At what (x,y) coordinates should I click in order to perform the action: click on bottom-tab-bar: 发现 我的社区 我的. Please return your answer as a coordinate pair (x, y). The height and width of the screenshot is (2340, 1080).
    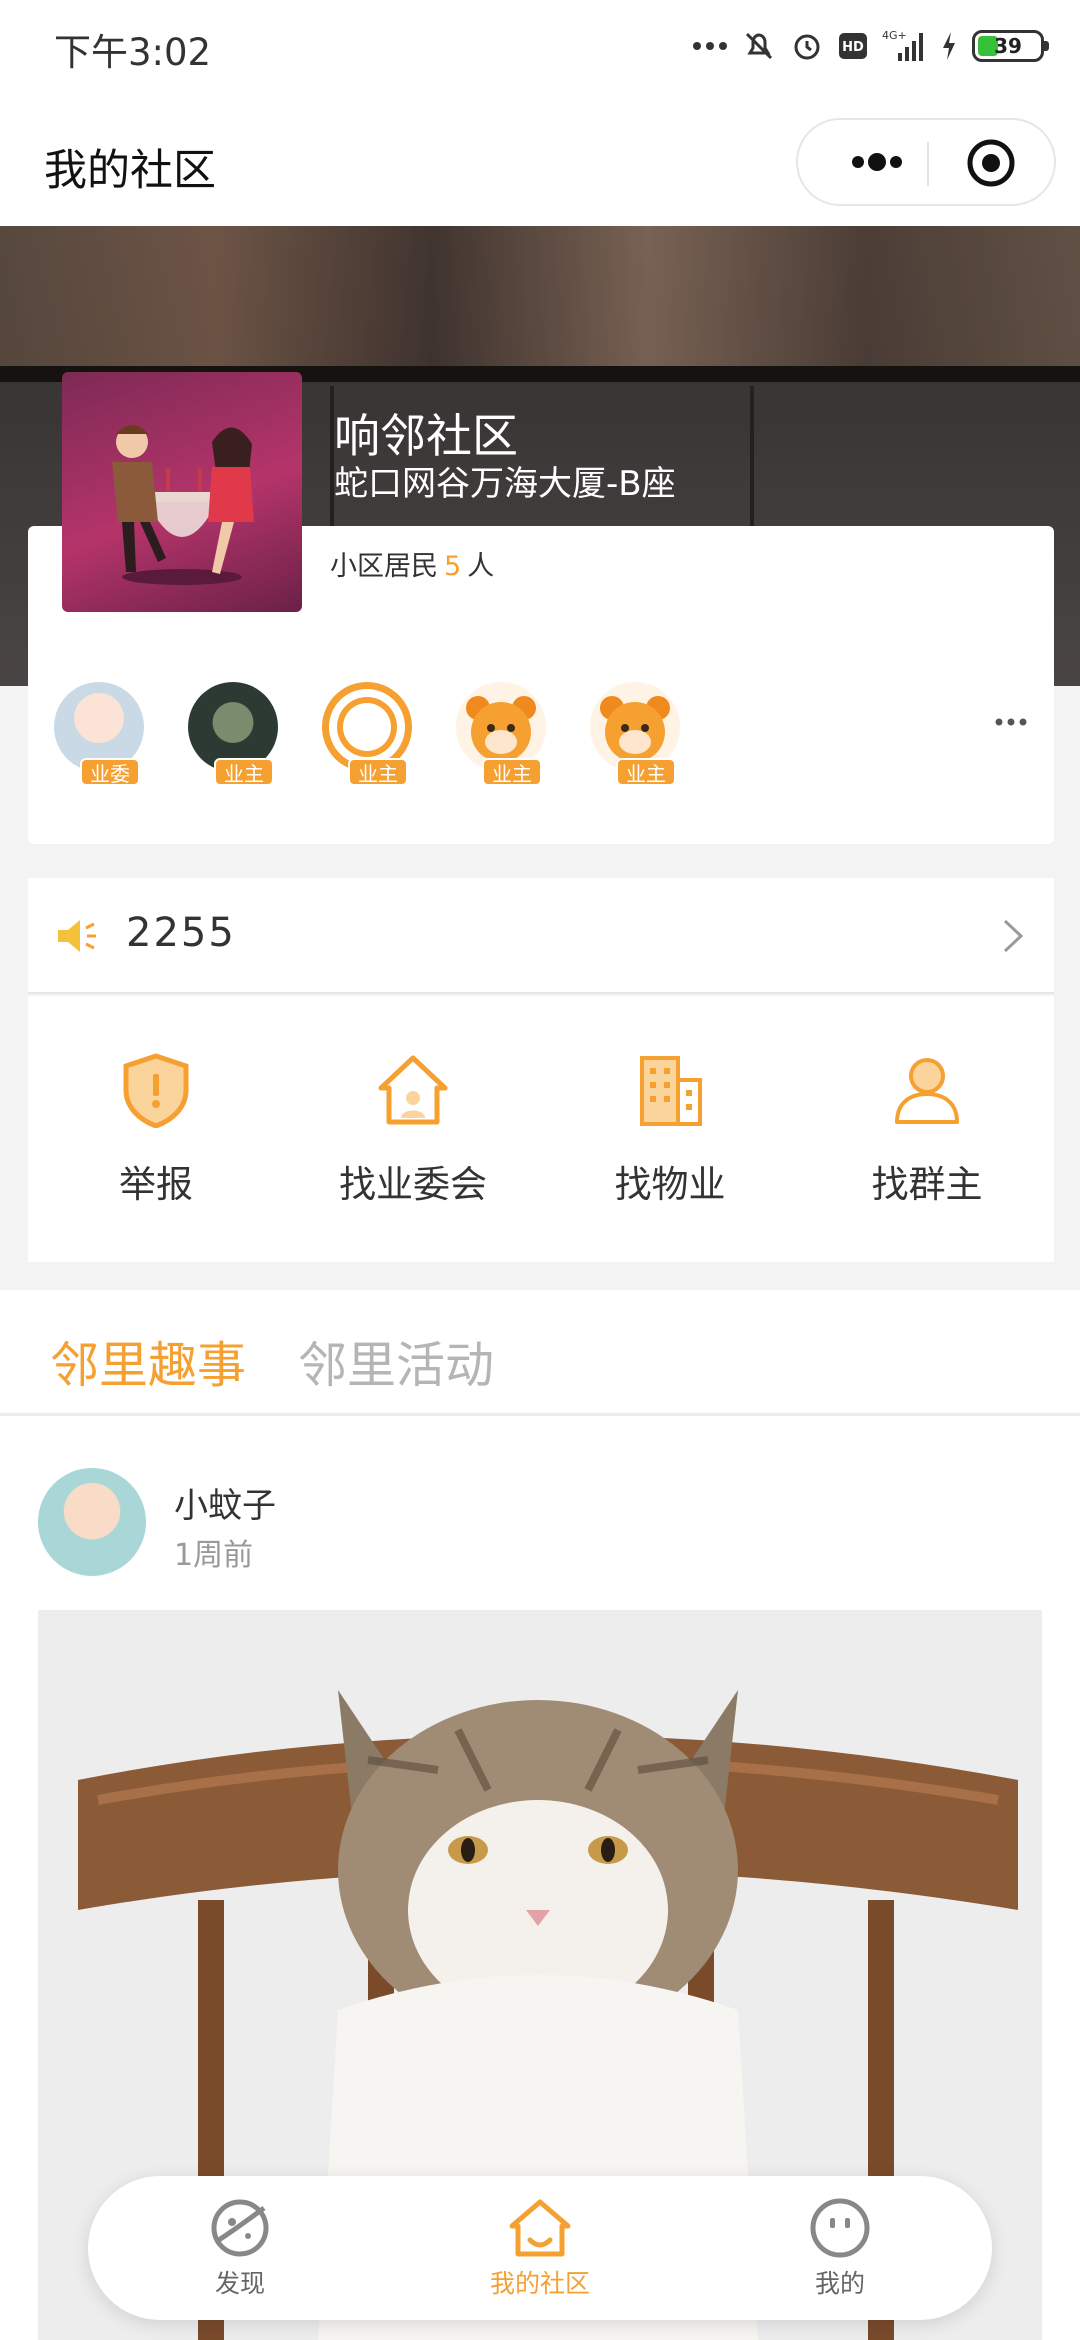
    Looking at the image, I should click on (540, 2248).